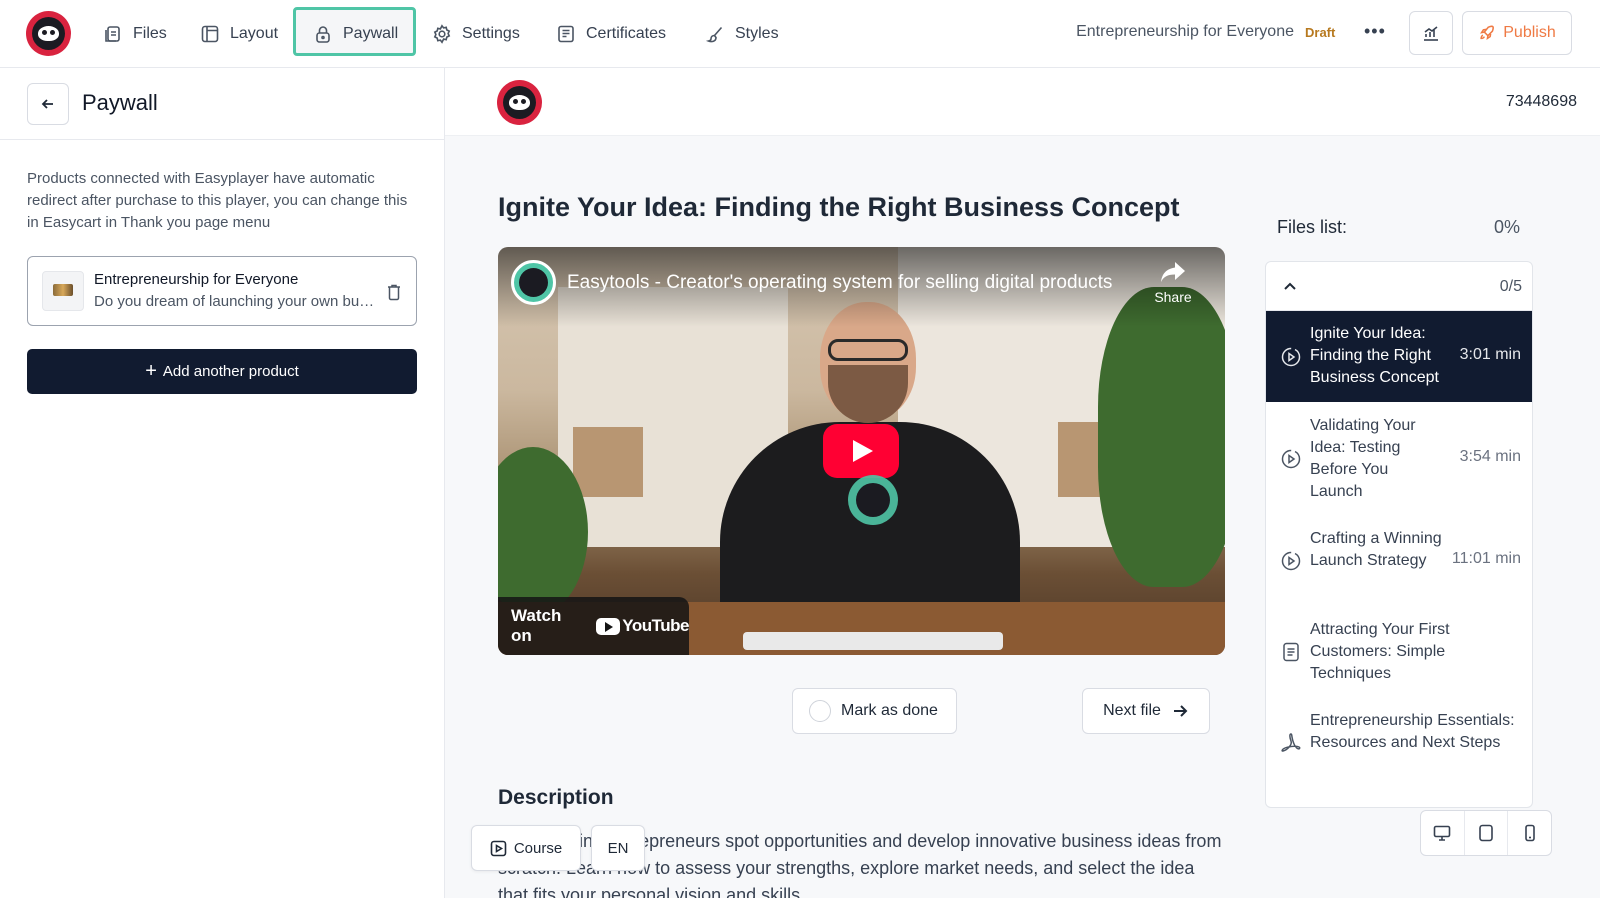 Image resolution: width=1600 pixels, height=898 pixels. I want to click on nav-paywall: Paywall, so click(355, 34).